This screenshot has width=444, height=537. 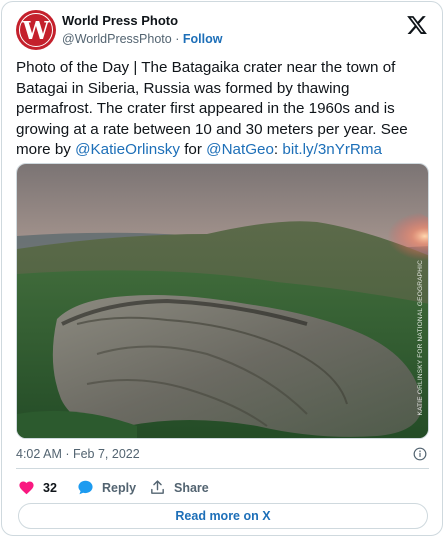 I want to click on handle-row: @WorldPressPhoto · Follow, so click(x=142, y=39).